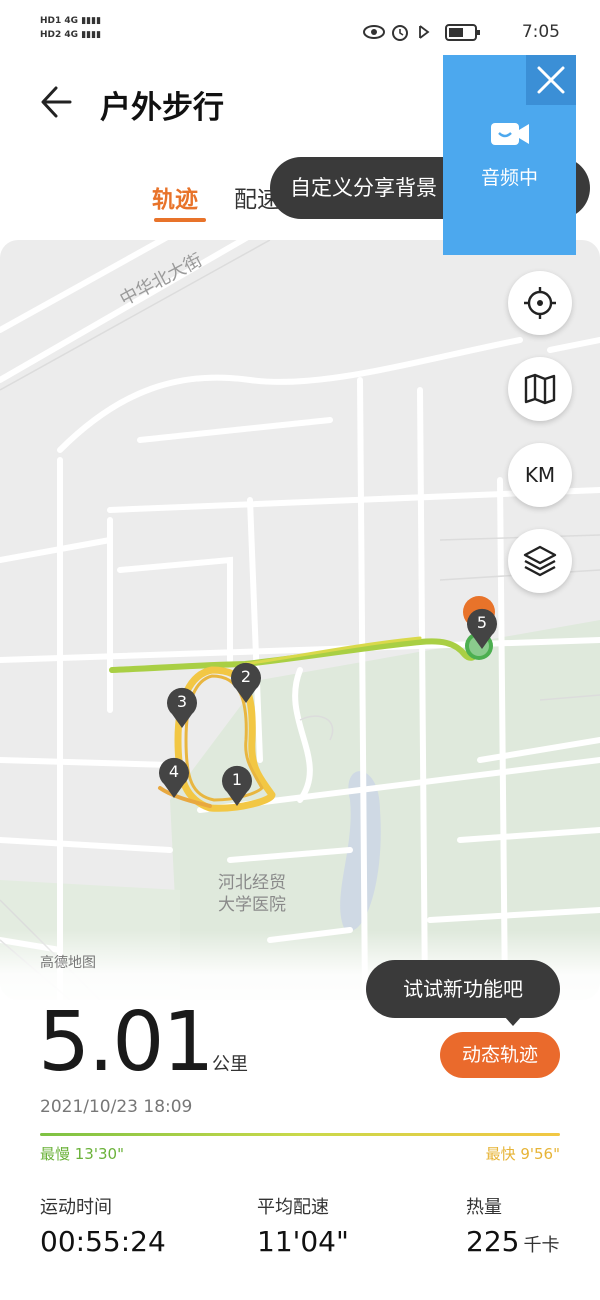 Image resolution: width=600 pixels, height=1300 pixels. I want to click on kilometer-marker-1: 1, so click(237, 786).